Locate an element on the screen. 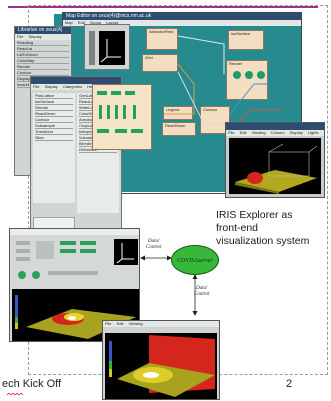  render-viewport is located at coordinates (275, 166).